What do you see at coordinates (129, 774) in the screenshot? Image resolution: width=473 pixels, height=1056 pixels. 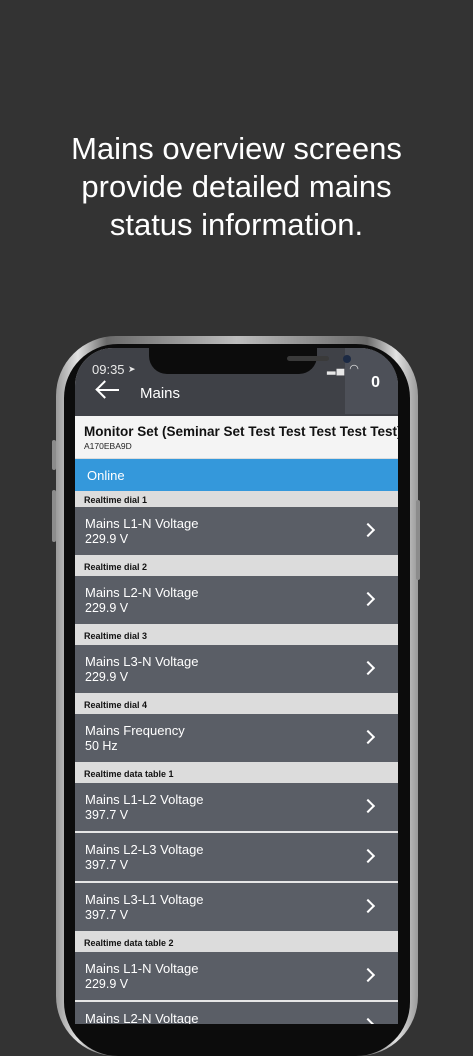 I see `section-title: Realtime data table 1` at bounding box center [129, 774].